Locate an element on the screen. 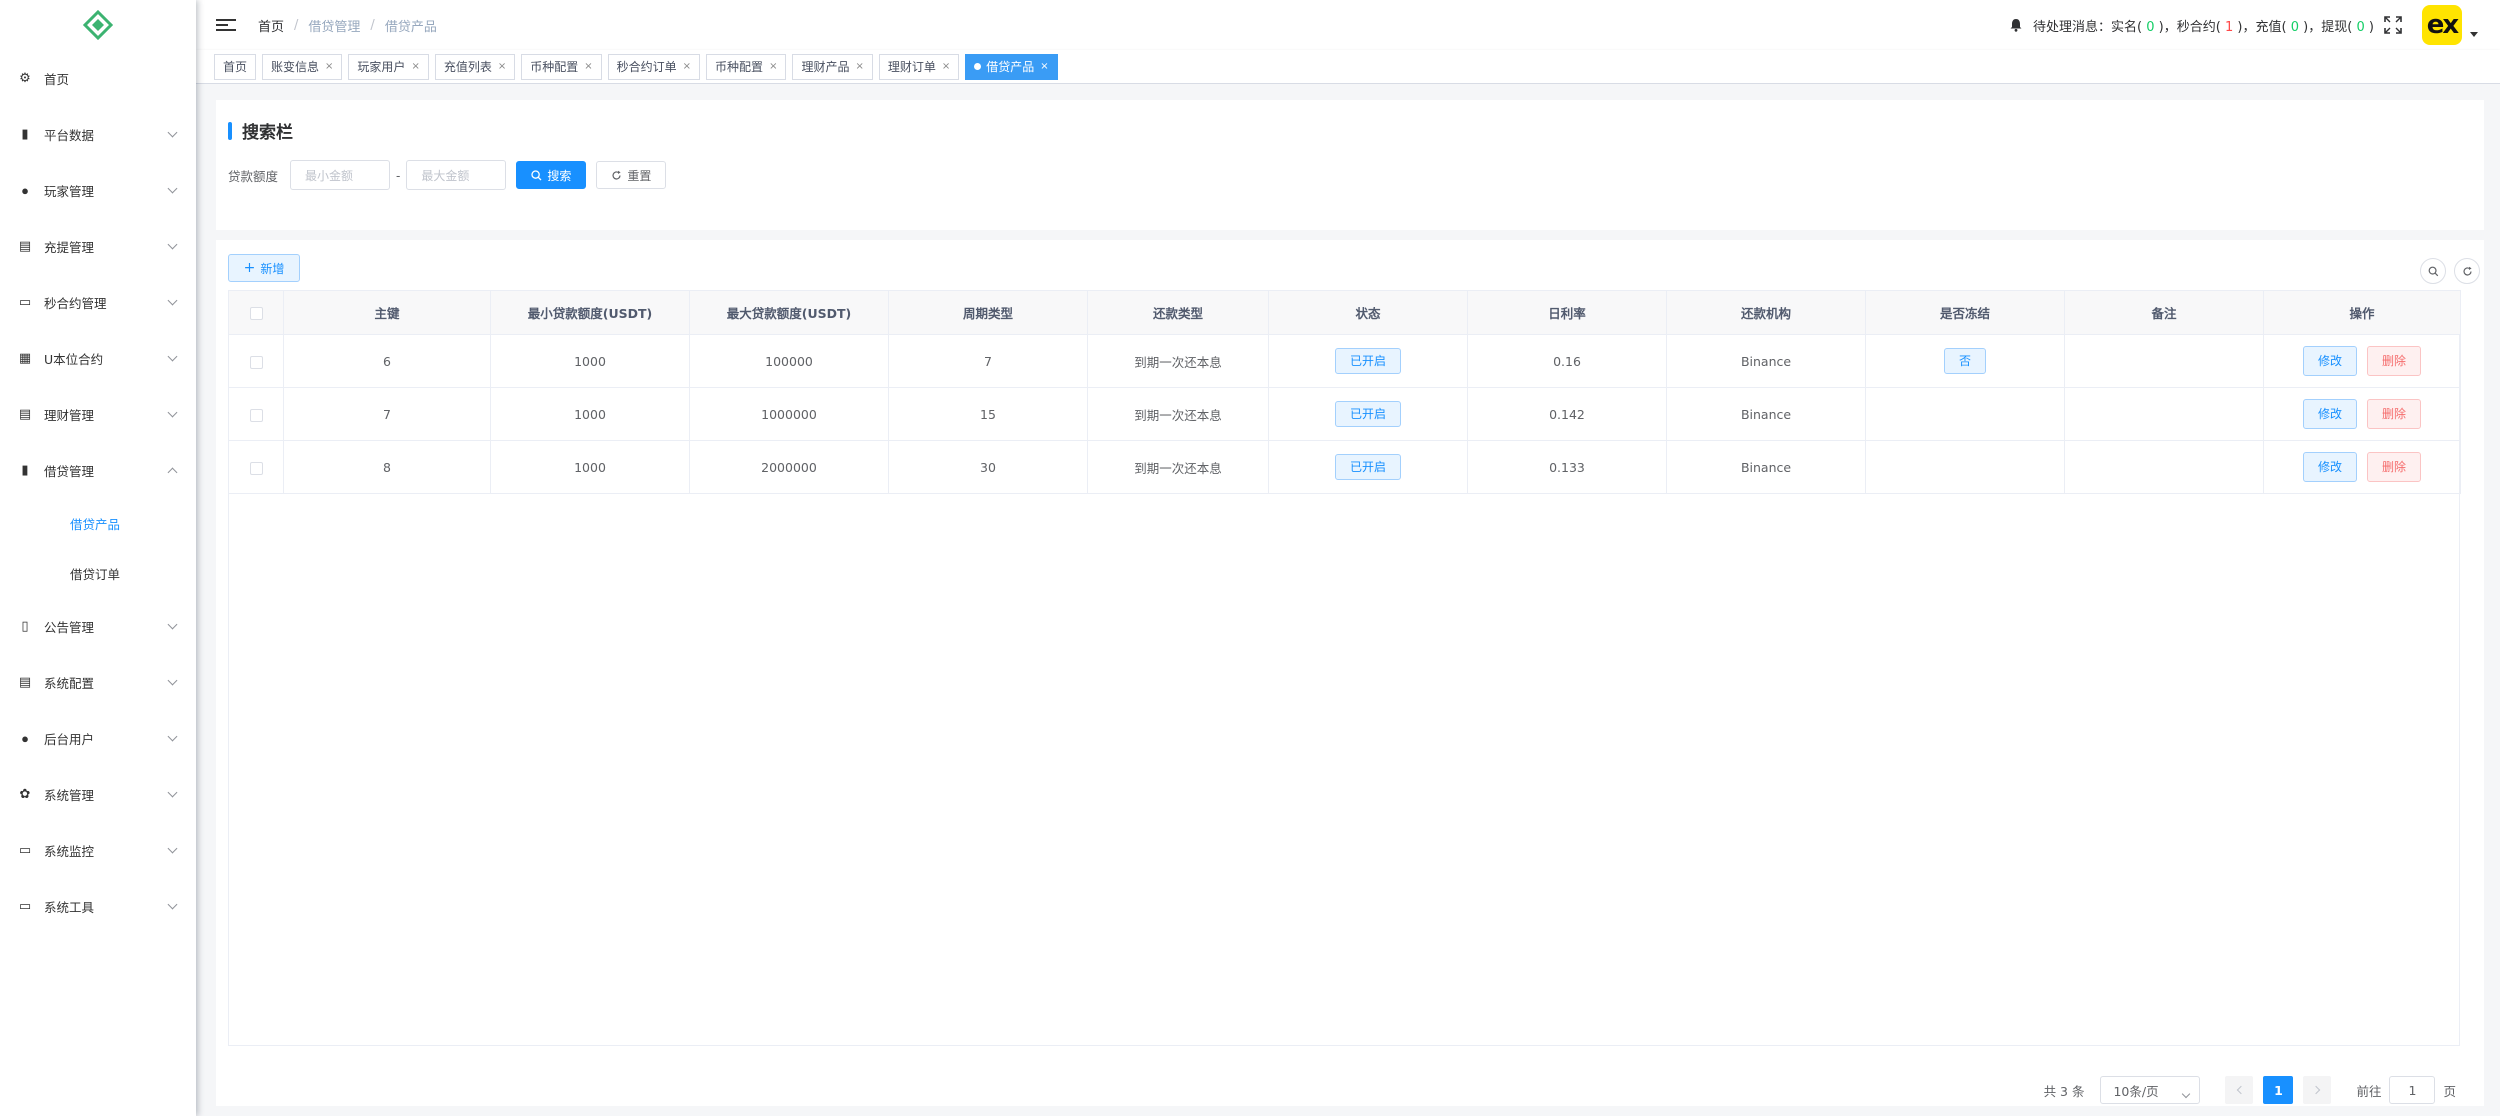  goto-page: 前往 1 页 is located at coordinates (2406, 1090).